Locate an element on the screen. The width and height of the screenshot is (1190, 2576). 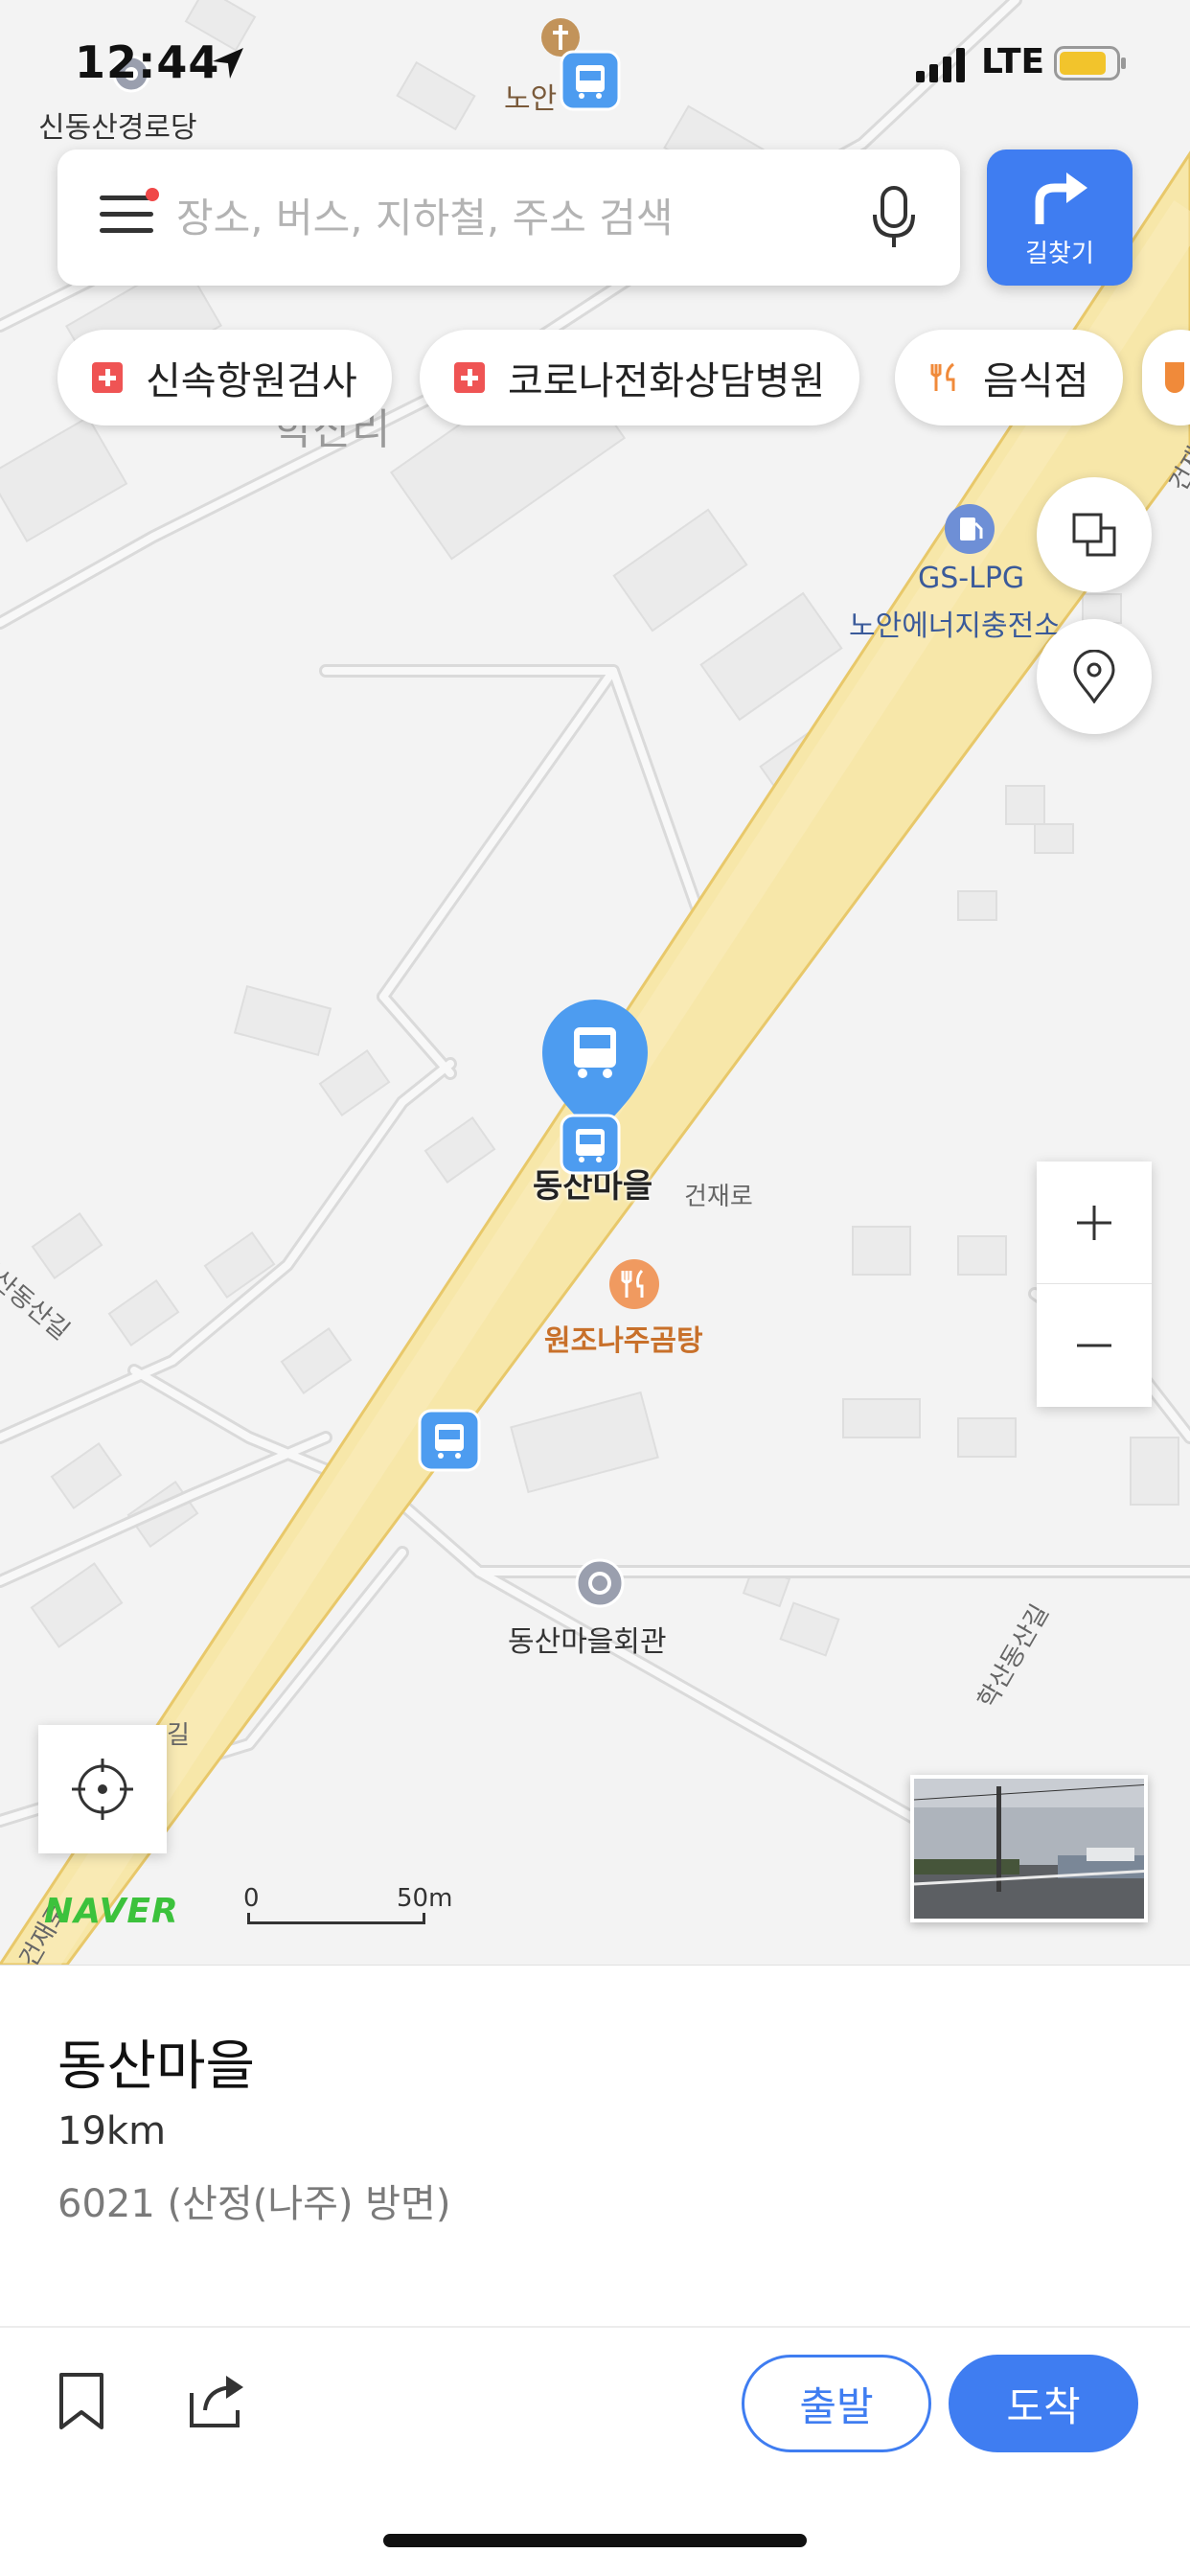
search-bar is located at coordinates (509, 218).